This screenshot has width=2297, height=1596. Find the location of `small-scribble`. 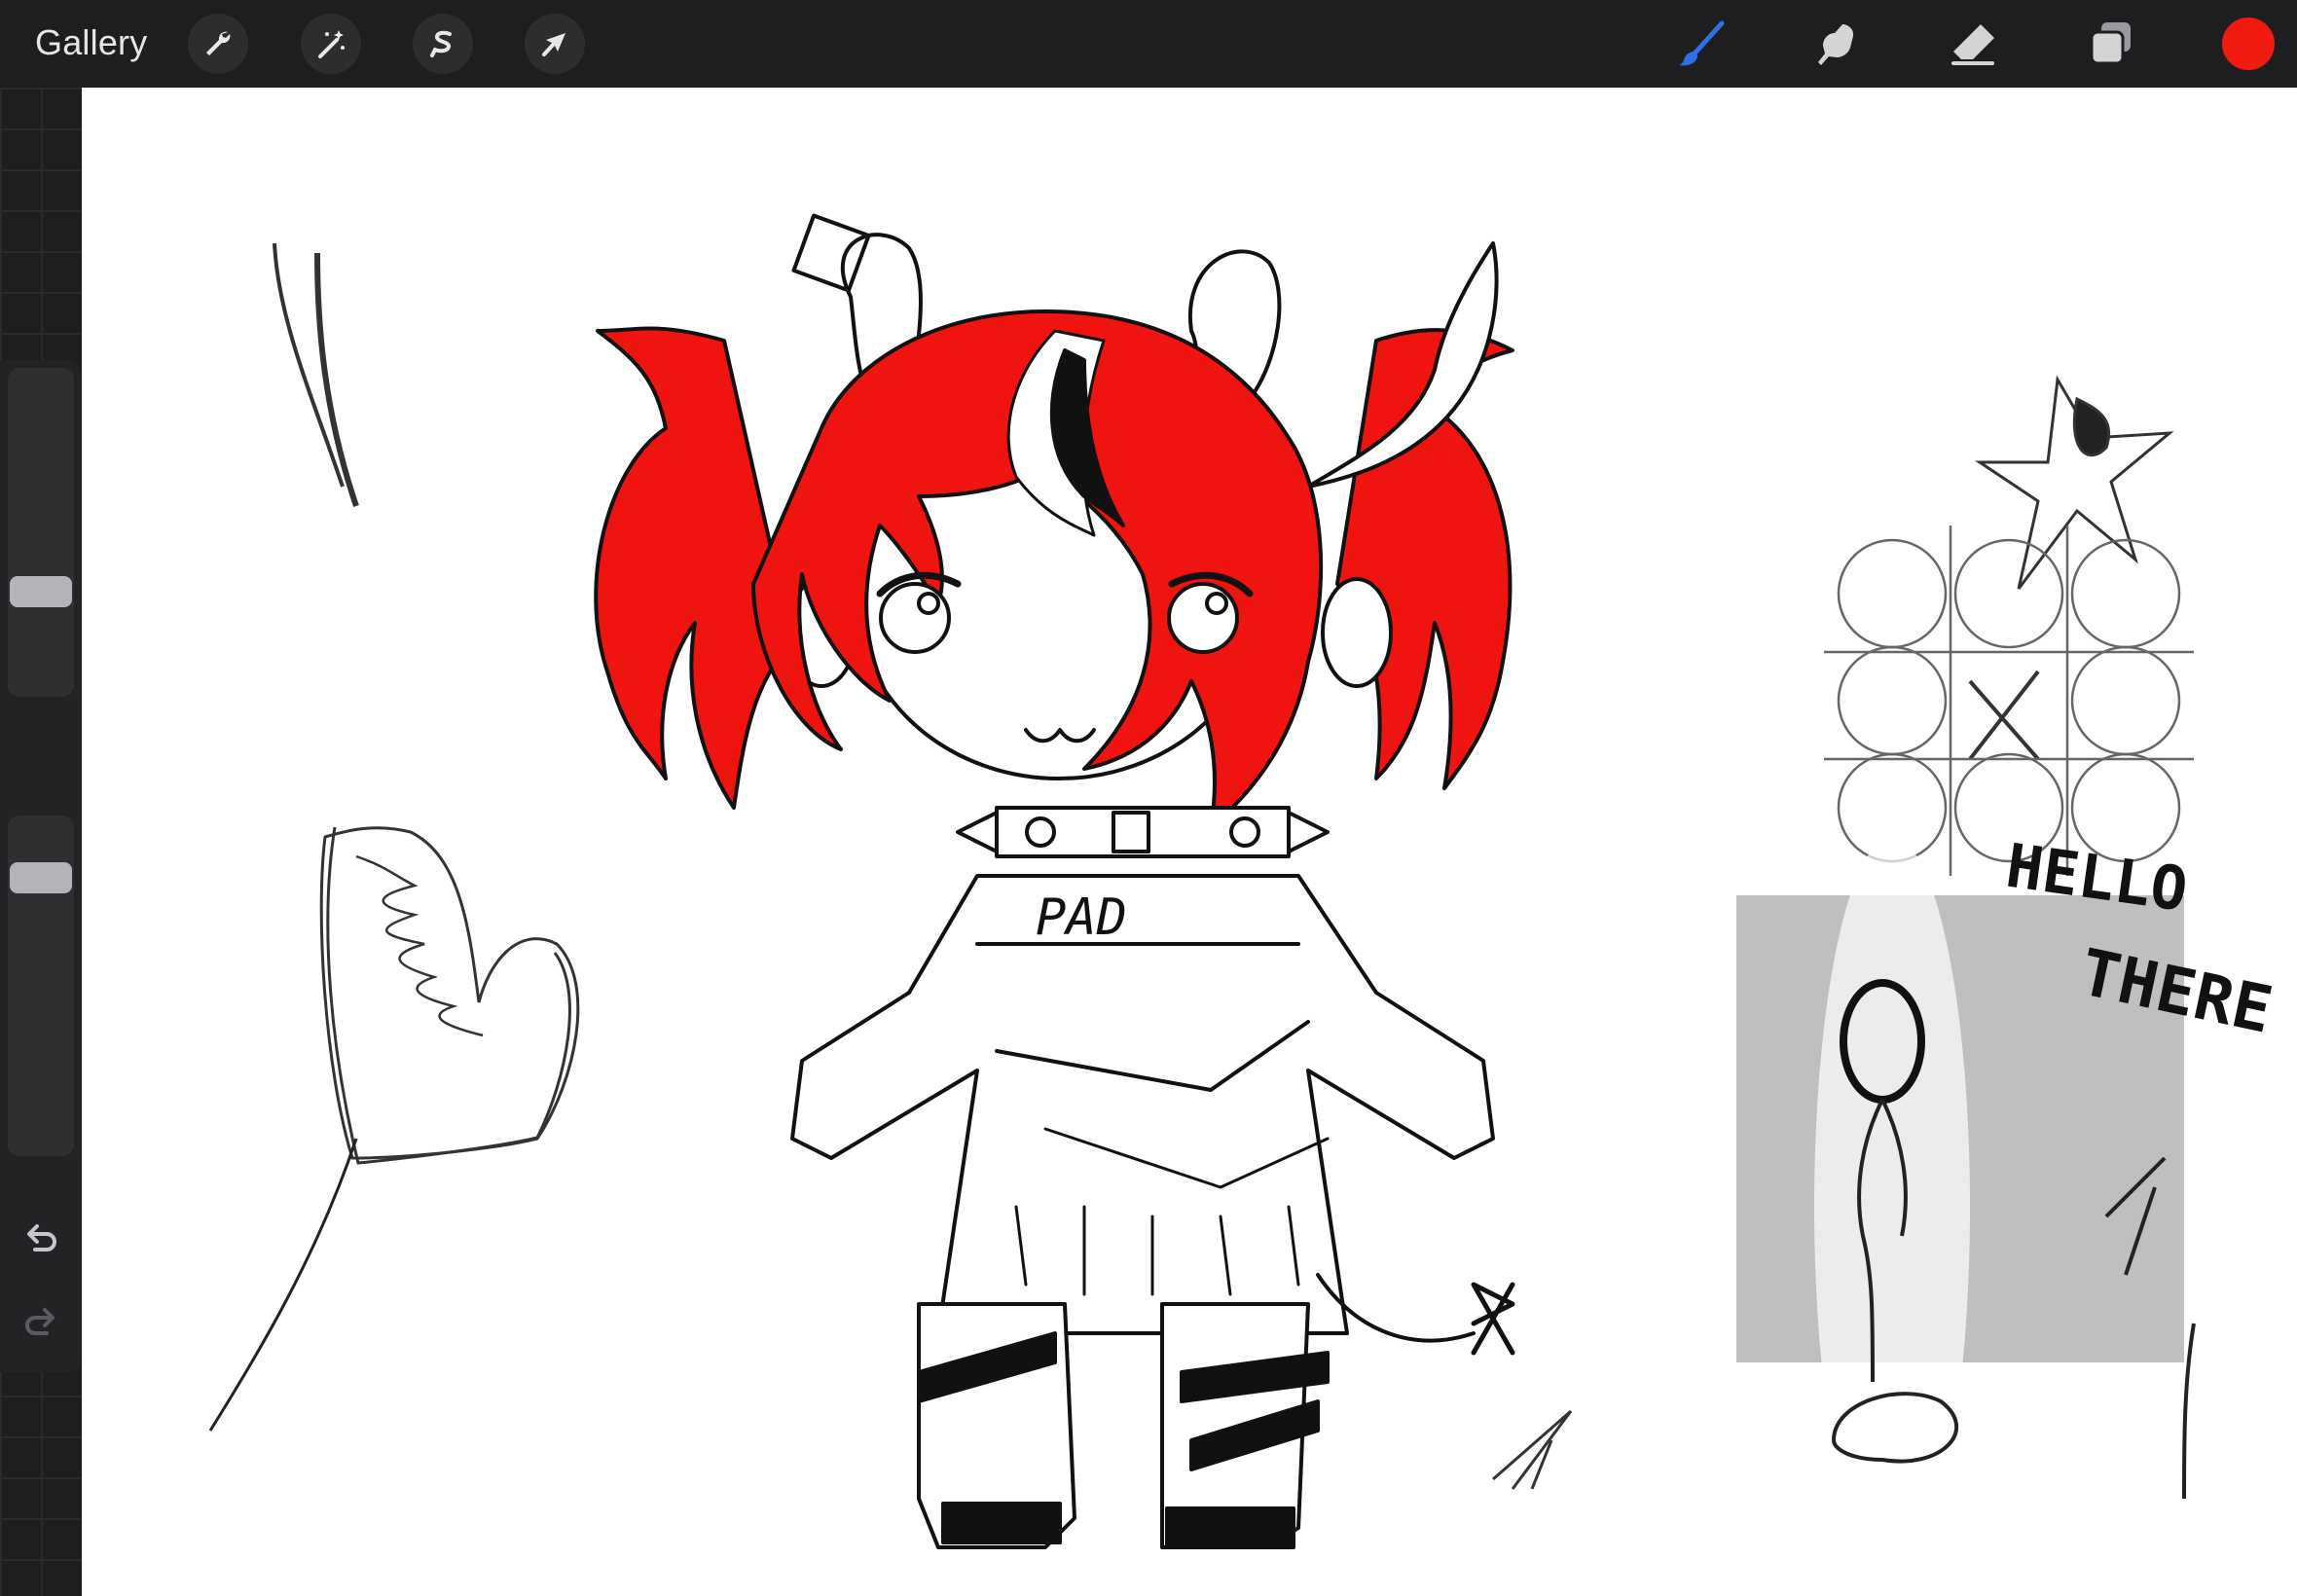

small-scribble is located at coordinates (1532, 1449).